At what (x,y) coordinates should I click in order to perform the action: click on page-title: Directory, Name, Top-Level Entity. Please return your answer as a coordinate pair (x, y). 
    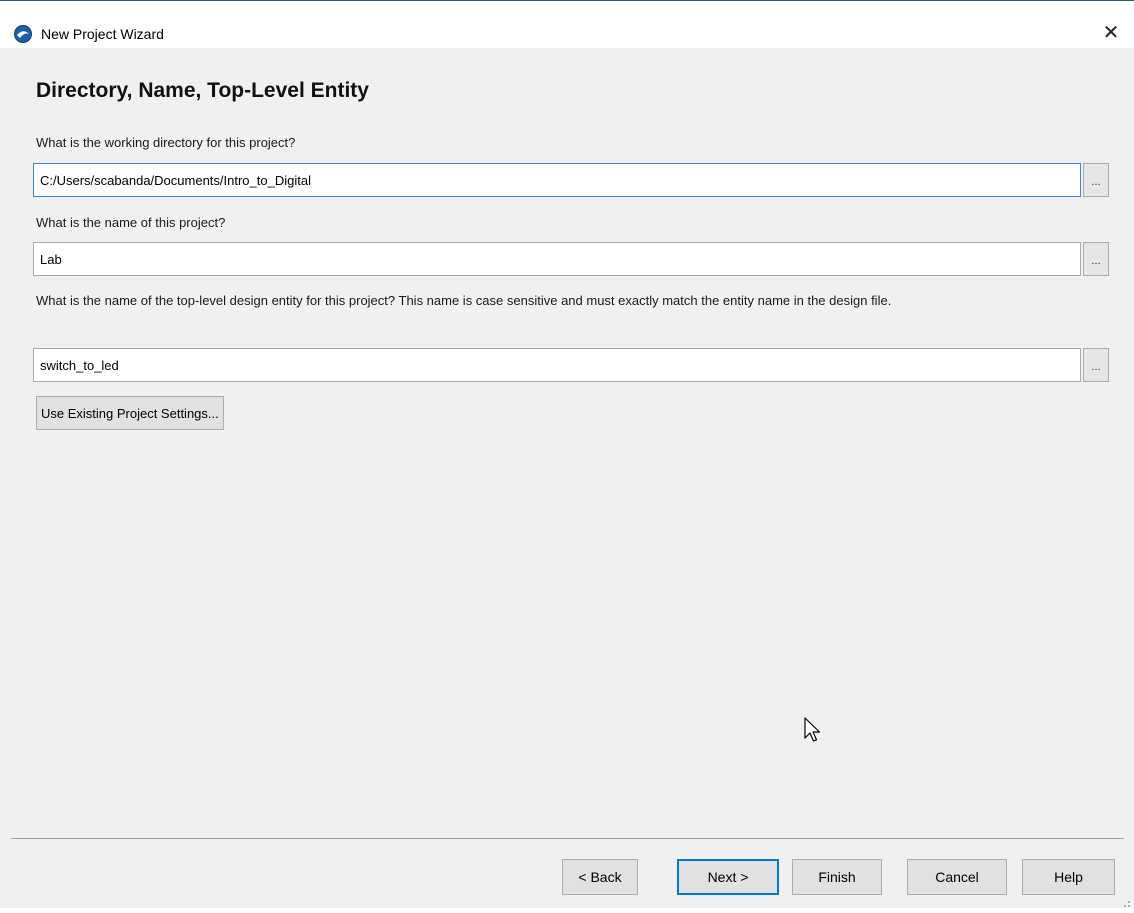
    Looking at the image, I should click on (202, 90).